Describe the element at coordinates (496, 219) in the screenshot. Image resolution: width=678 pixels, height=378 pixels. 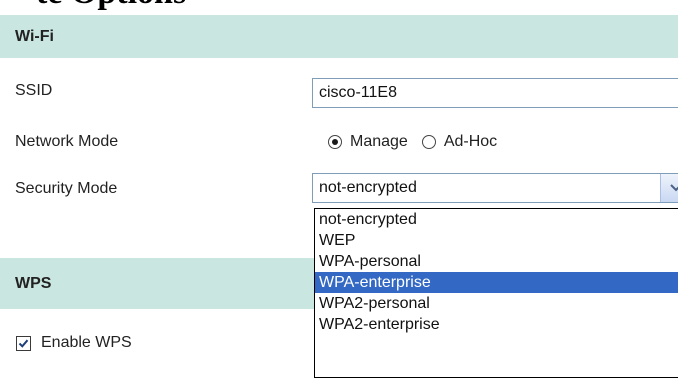
I see `dropdown-option-not-encrypted: not-encrypted` at that location.